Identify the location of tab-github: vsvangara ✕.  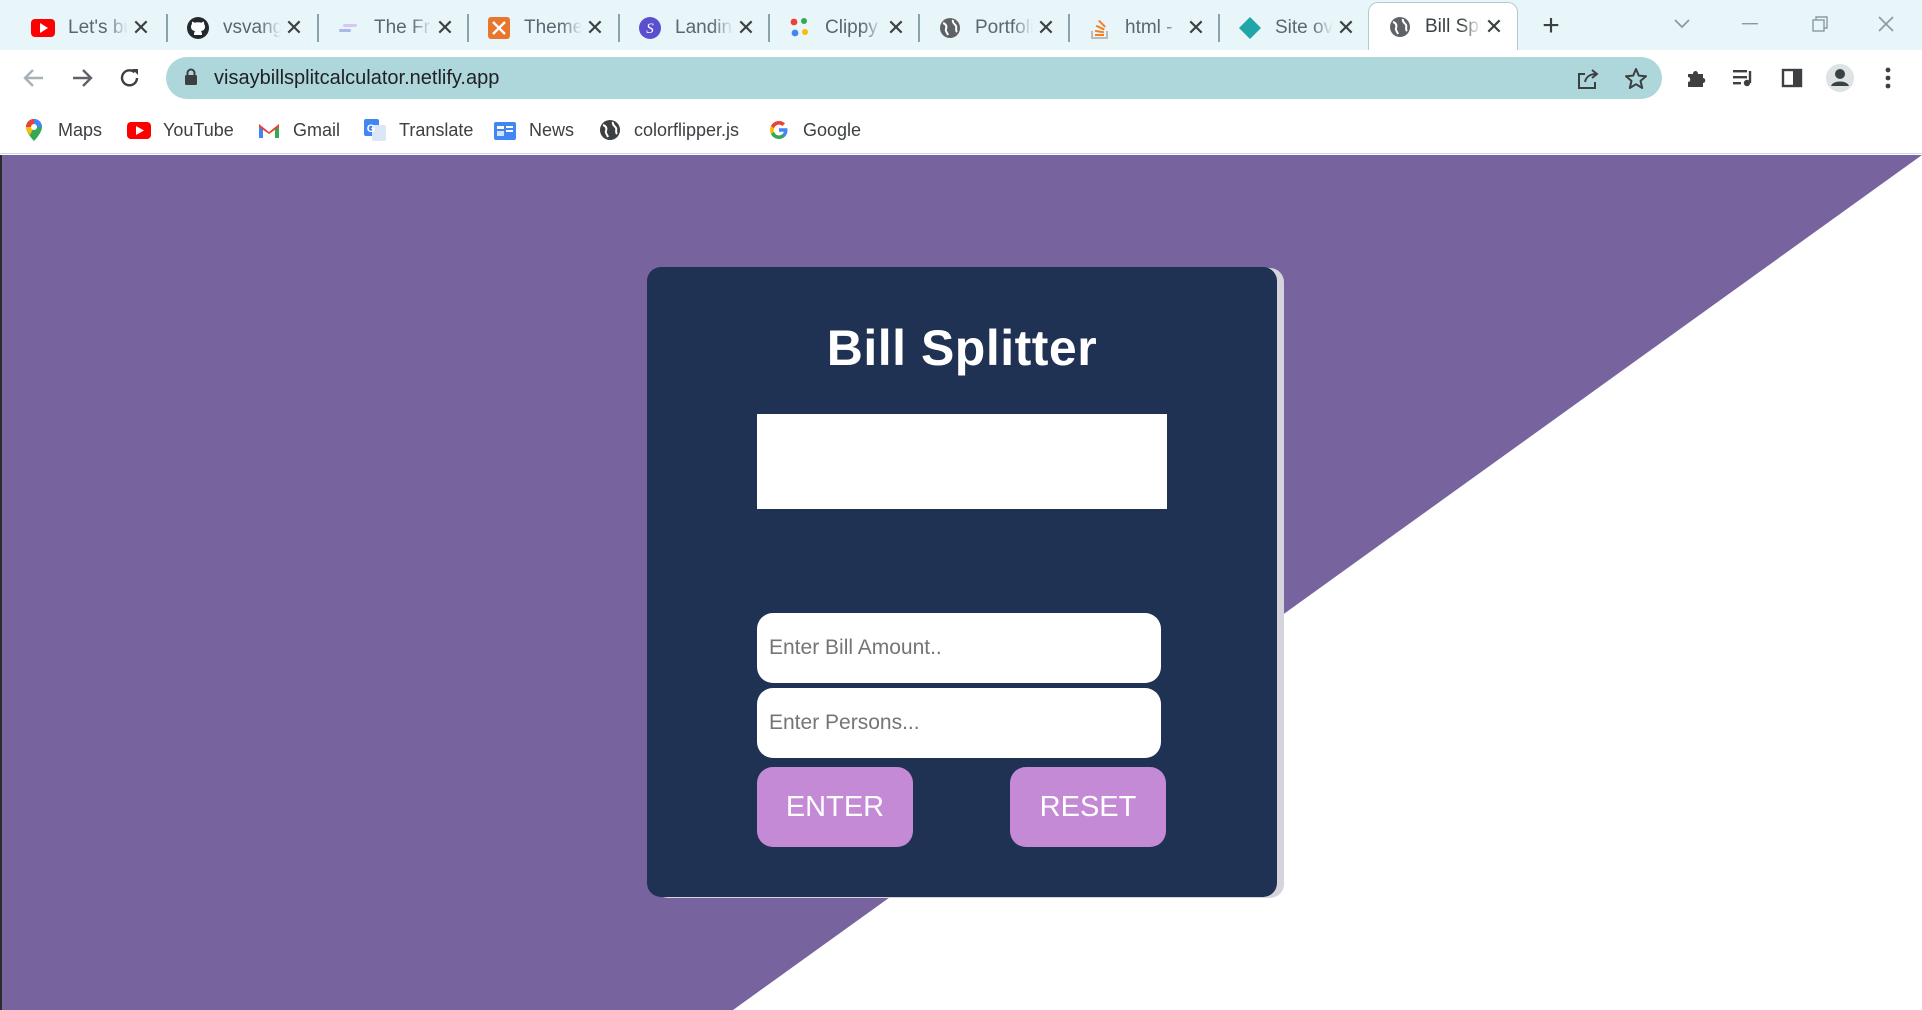
(242, 28).